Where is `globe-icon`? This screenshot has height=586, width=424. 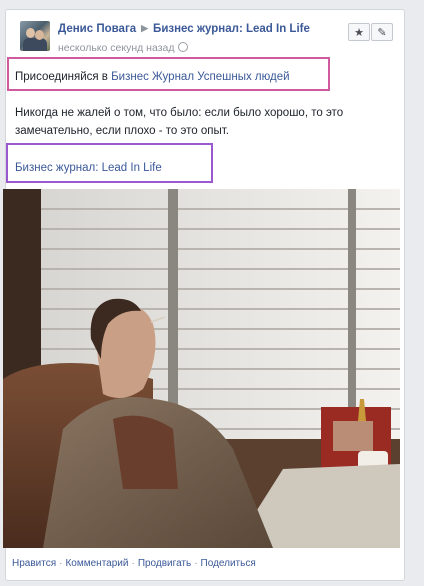 globe-icon is located at coordinates (183, 47).